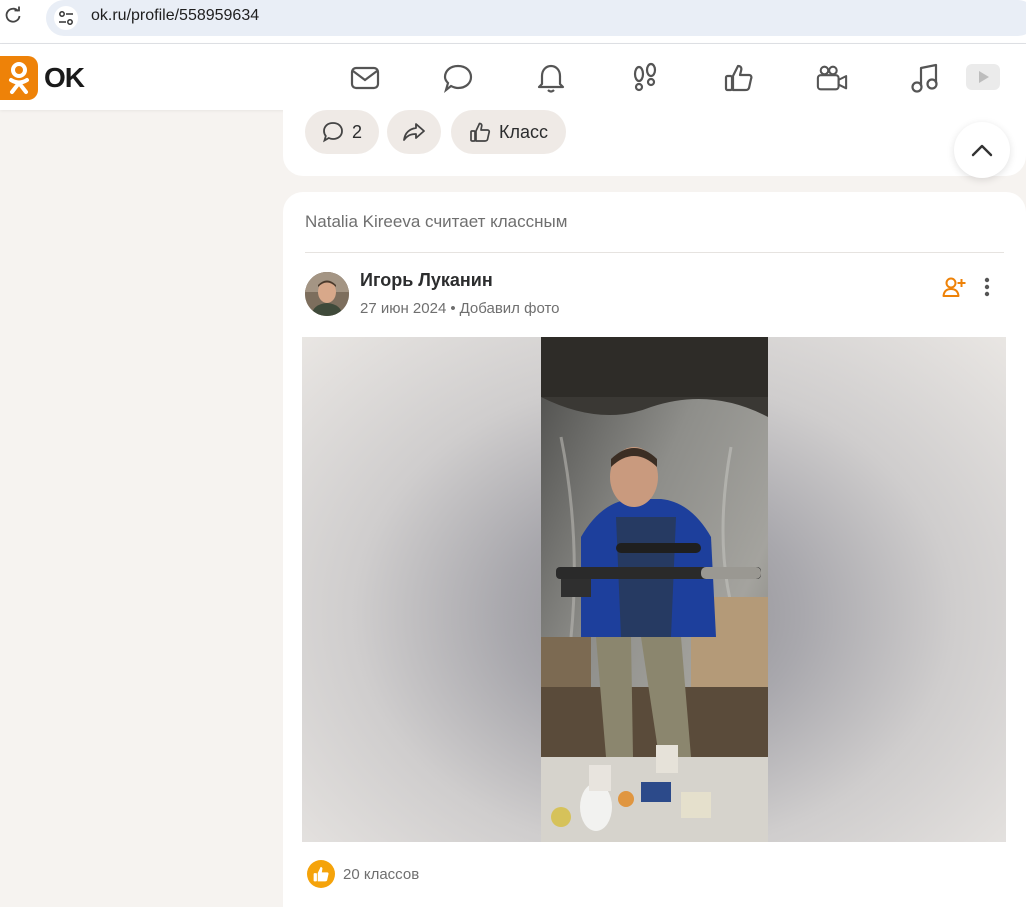 The width and height of the screenshot is (1026, 907). Describe the element at coordinates (654, 252) in the screenshot. I see `divider` at that location.